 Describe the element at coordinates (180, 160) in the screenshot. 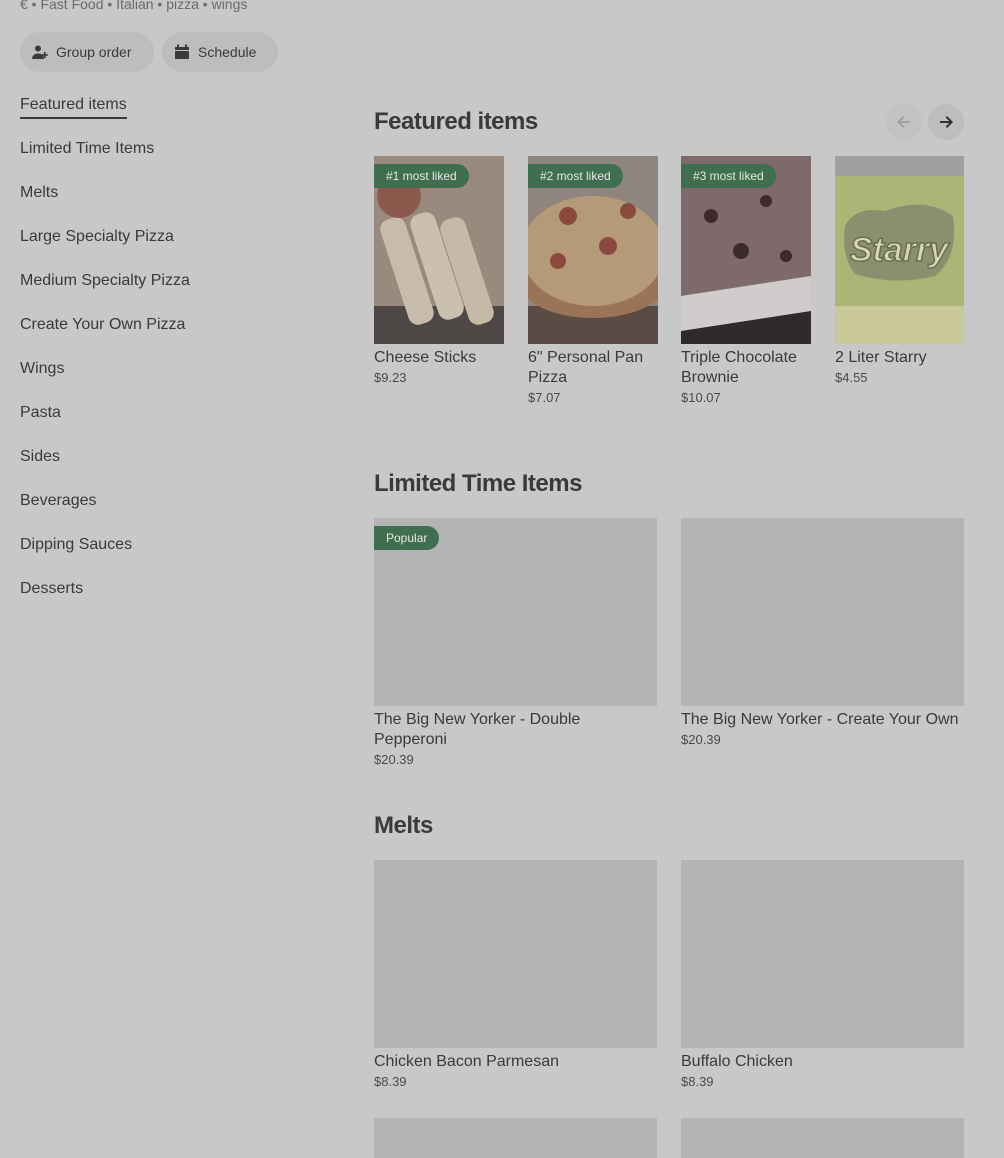

I see `nav-item-limited-time: Limited Time Items` at that location.